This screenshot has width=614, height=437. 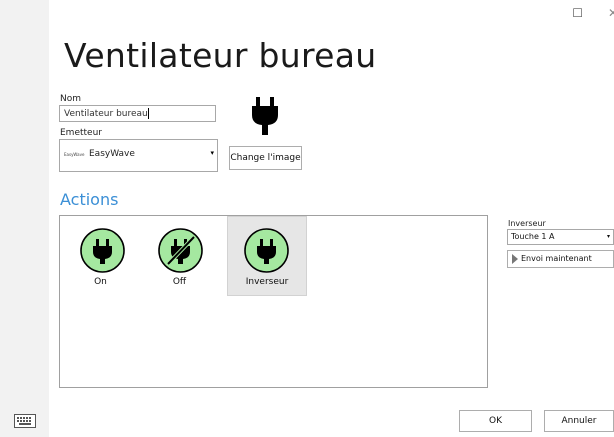 I want to click on action-off: Off, so click(x=182, y=256).